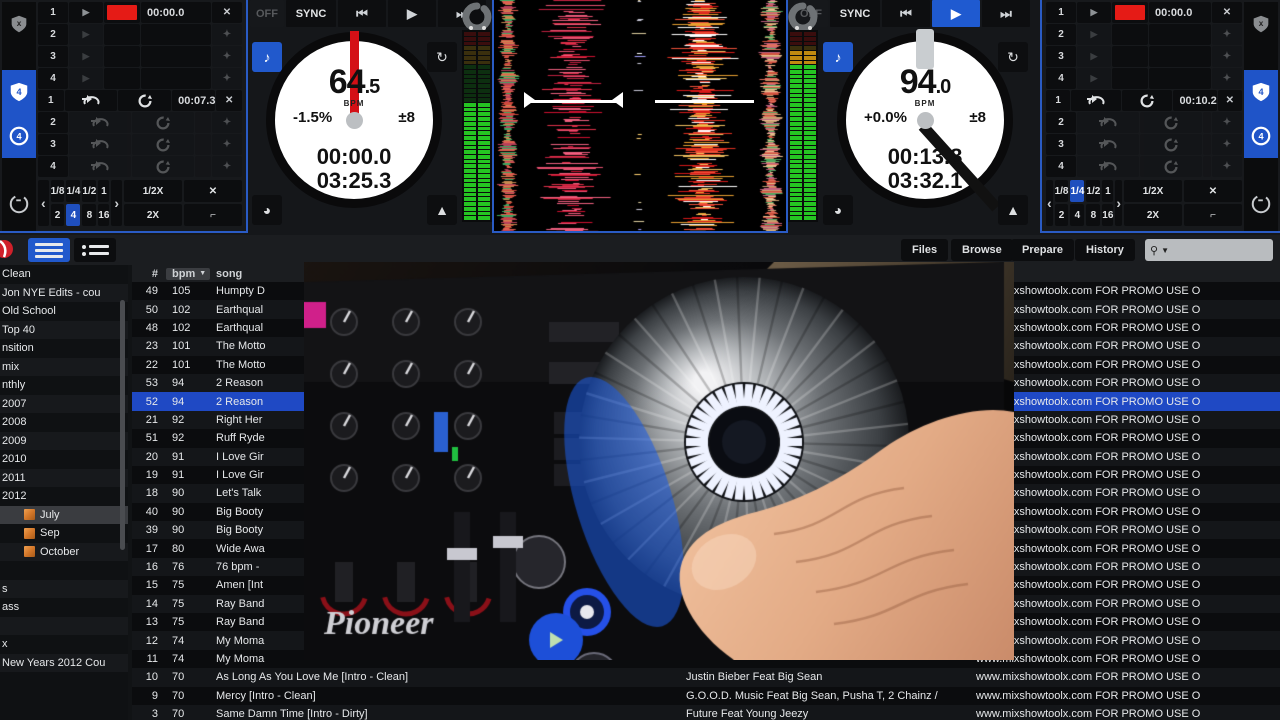 This screenshot has height=720, width=1280. I want to click on right-loop-clear-button: ✕, so click(1213, 191).